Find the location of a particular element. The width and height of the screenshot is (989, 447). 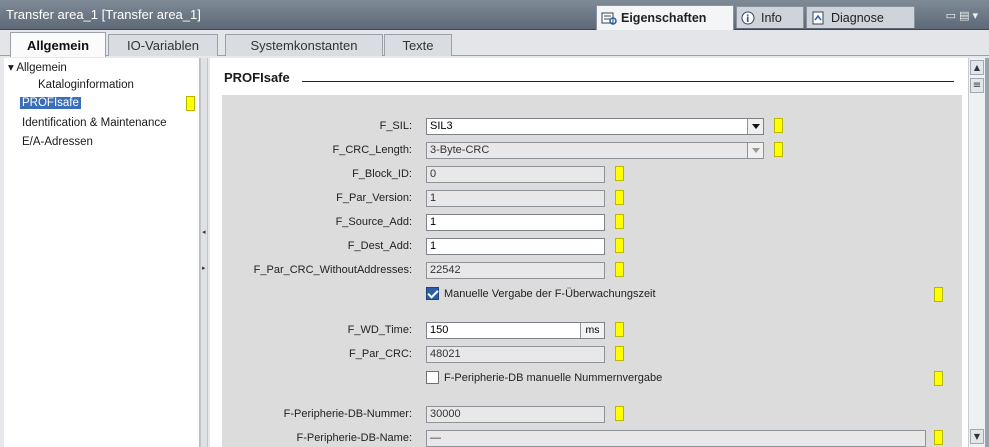

tab-info: i Info is located at coordinates (770, 17).